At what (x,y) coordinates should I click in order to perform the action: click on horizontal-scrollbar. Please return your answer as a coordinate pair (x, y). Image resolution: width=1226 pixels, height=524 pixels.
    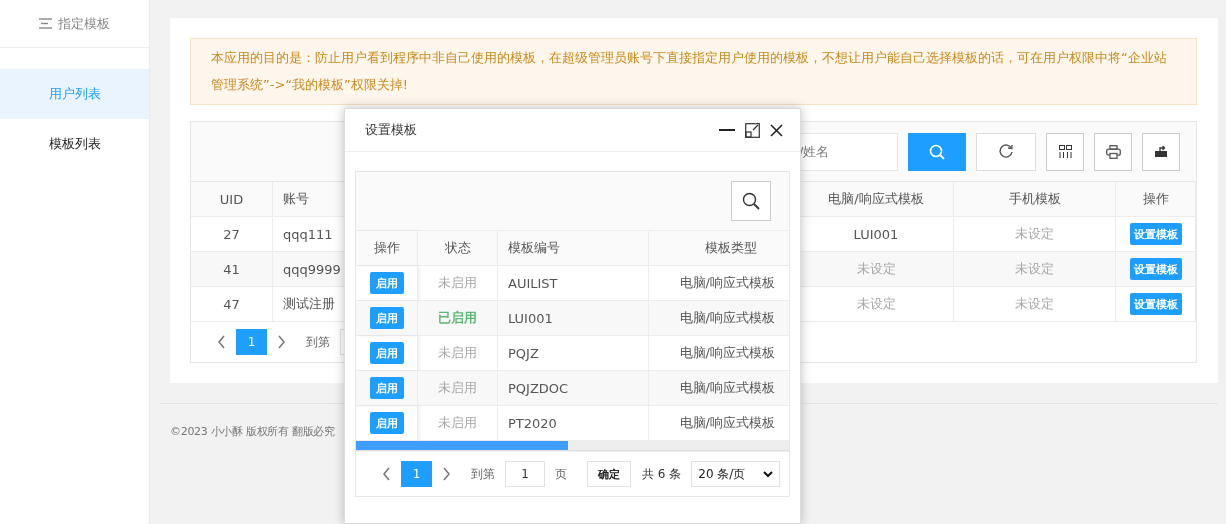
    Looking at the image, I should click on (572, 446).